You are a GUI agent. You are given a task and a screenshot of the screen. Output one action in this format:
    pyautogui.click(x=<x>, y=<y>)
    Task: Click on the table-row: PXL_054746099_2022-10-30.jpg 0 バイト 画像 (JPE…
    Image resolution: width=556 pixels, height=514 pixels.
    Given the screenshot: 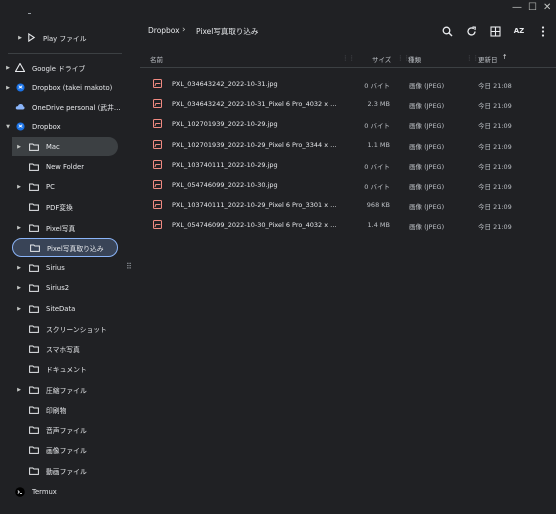 What is the action you would take?
    pyautogui.click(x=348, y=185)
    